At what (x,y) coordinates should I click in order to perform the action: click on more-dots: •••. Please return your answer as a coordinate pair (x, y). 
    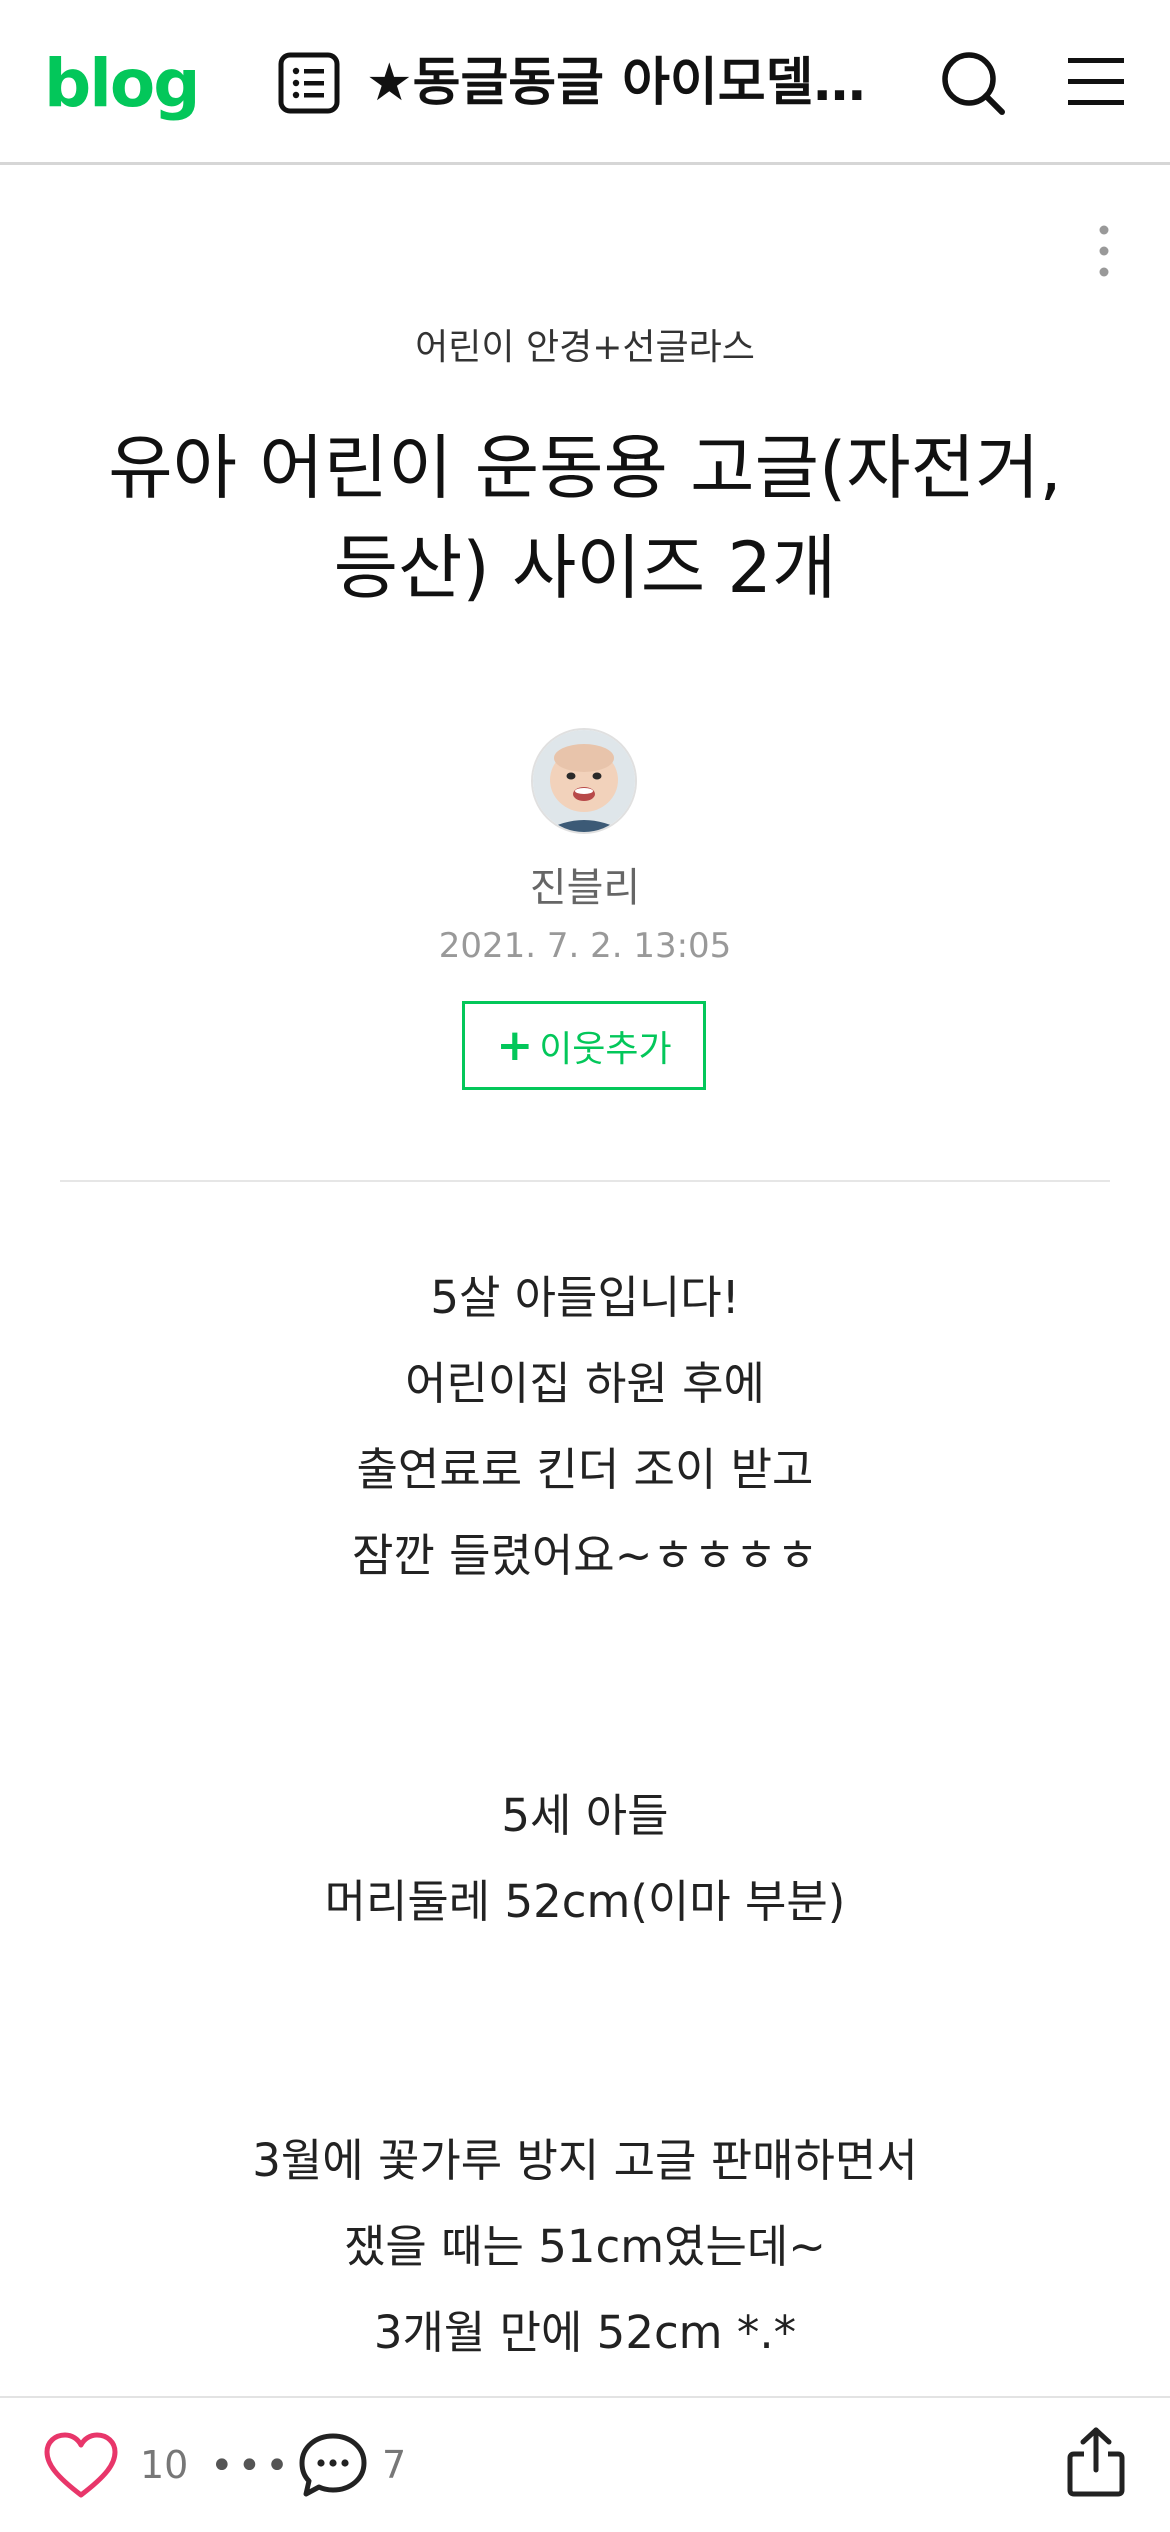
    Looking at the image, I should click on (251, 2466).